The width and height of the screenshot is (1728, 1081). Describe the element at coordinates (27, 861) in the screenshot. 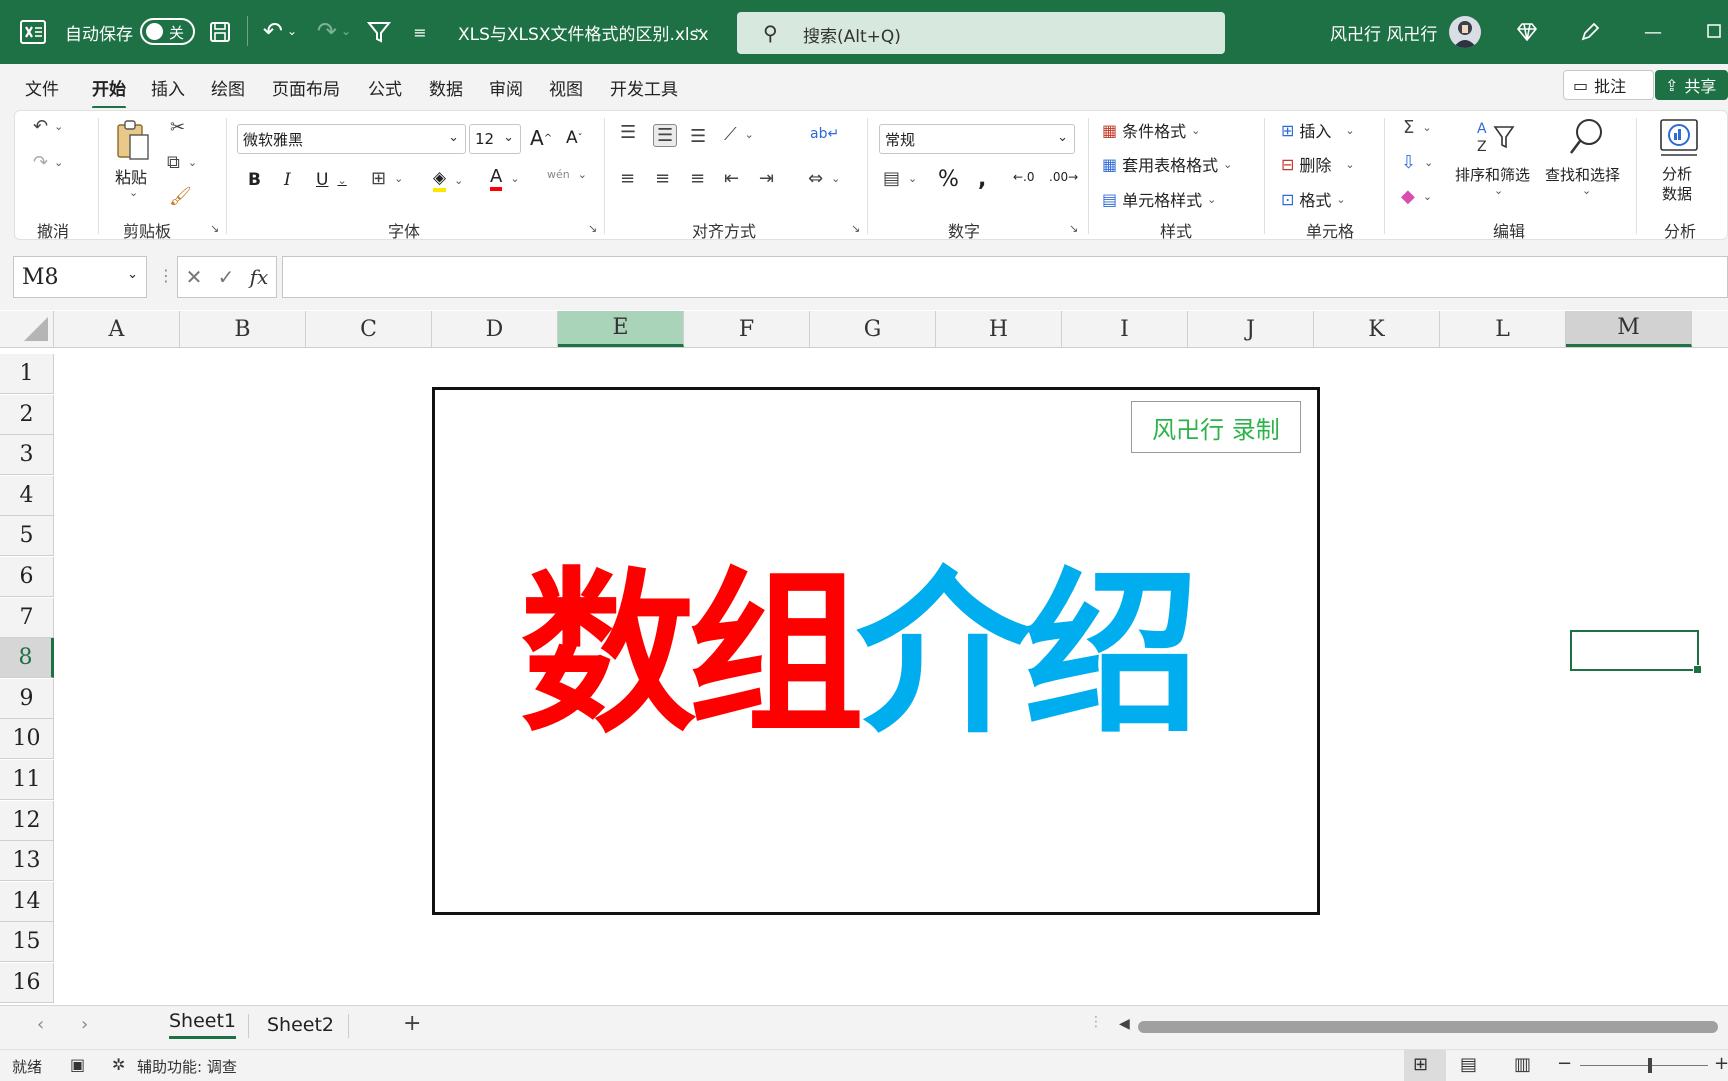

I see `row-header-13: 13` at that location.